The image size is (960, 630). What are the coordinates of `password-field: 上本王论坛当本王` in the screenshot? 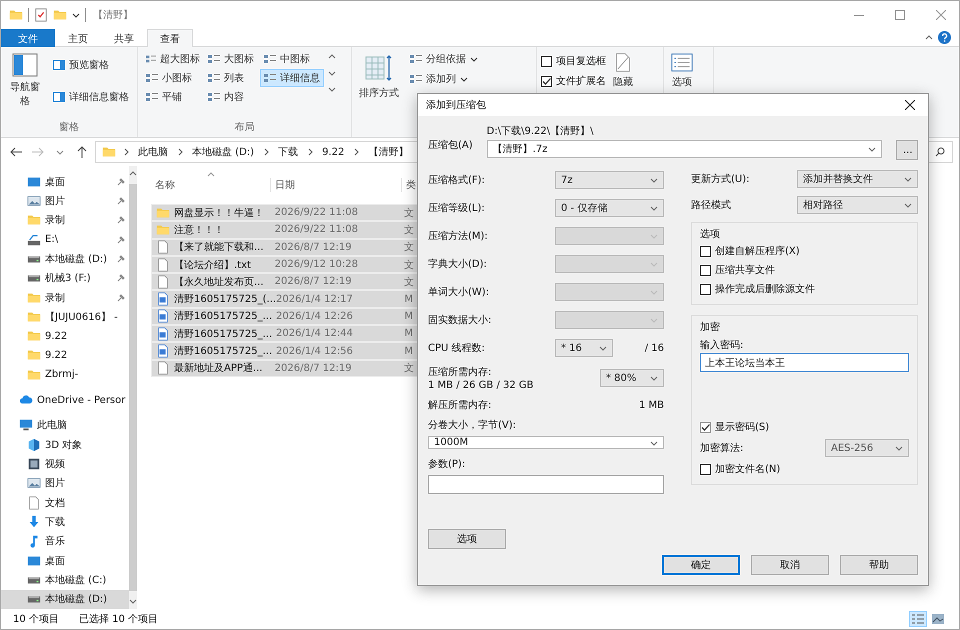 It's located at (804, 362).